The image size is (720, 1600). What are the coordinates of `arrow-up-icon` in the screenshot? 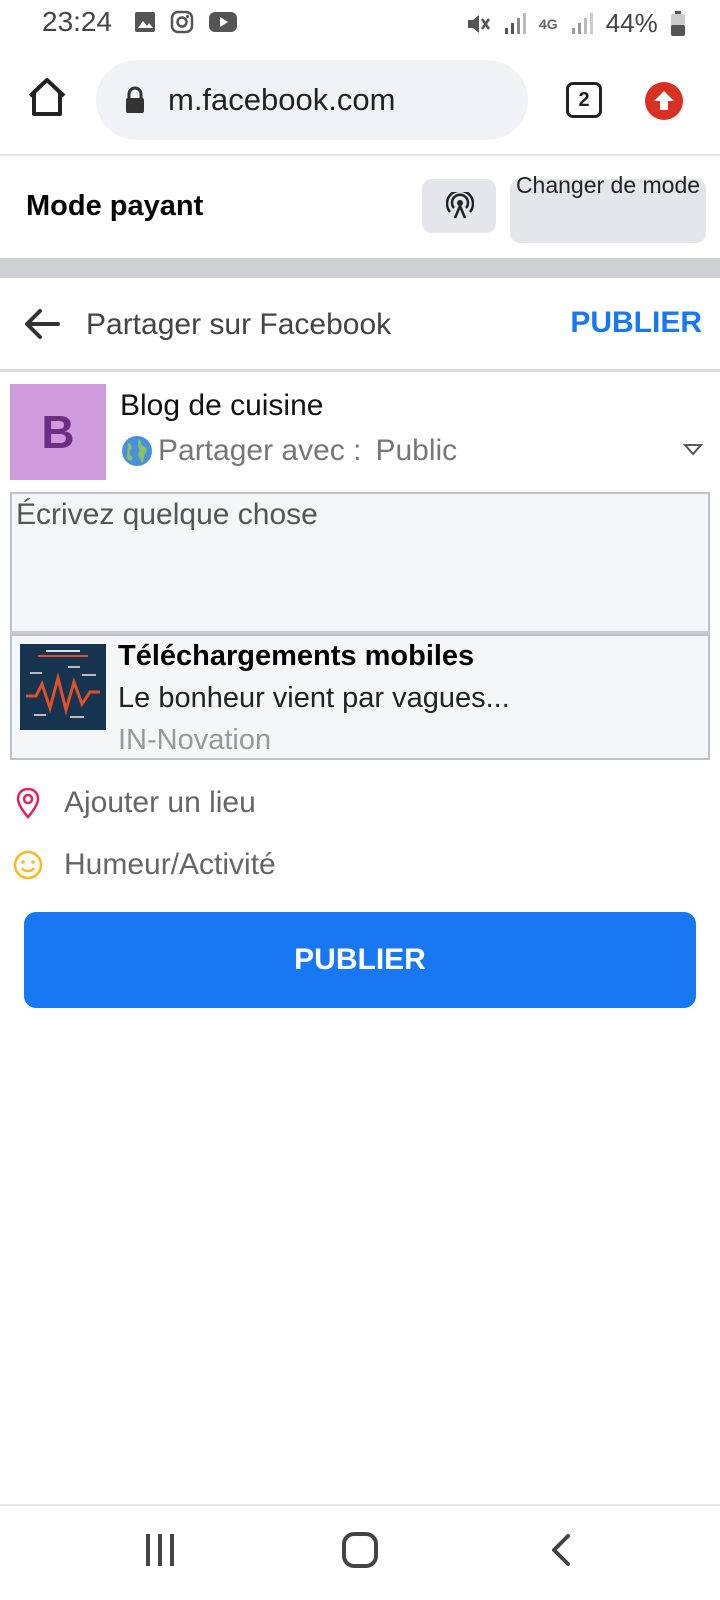 It's located at (664, 100).